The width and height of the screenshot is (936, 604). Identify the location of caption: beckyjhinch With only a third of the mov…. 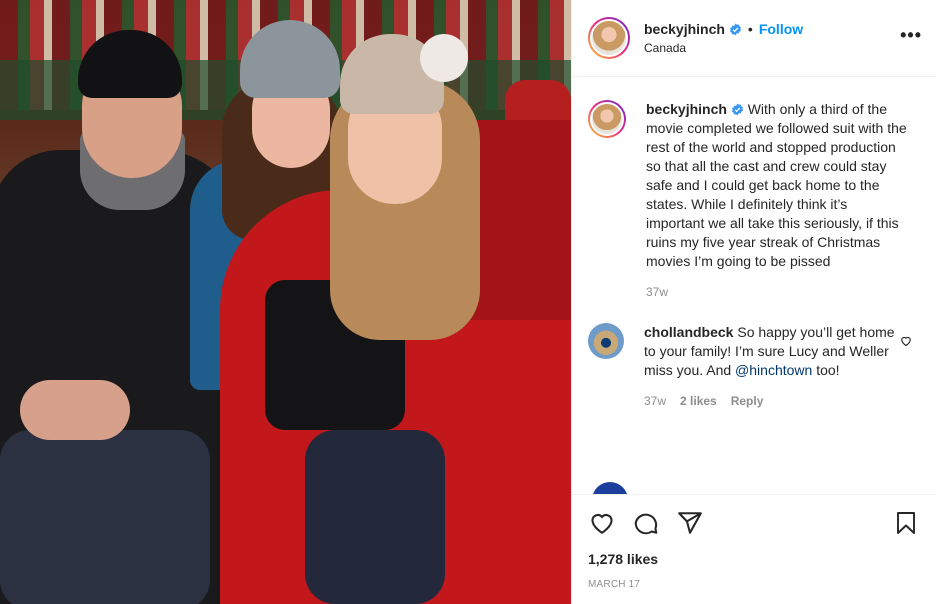
(754, 199).